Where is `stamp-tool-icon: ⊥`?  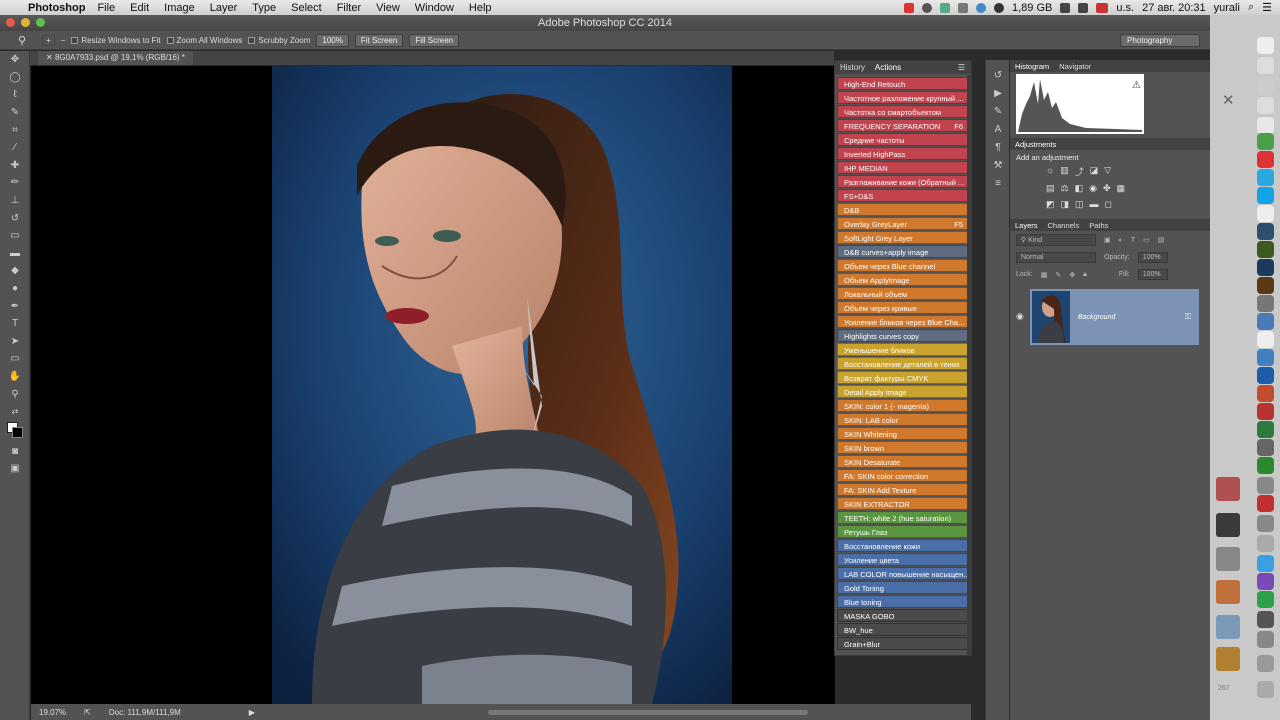 stamp-tool-icon: ⊥ is located at coordinates (15, 201).